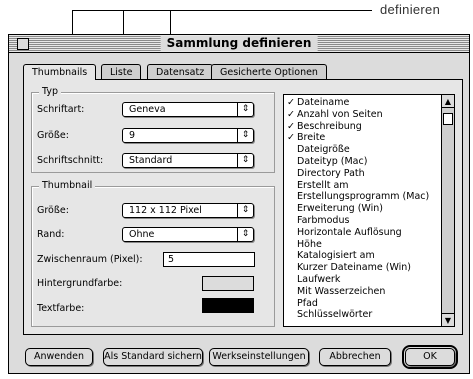 This screenshot has width=473, height=379. Describe the element at coordinates (329, 315) in the screenshot. I see `list-item: Schlüsselwörter` at that location.